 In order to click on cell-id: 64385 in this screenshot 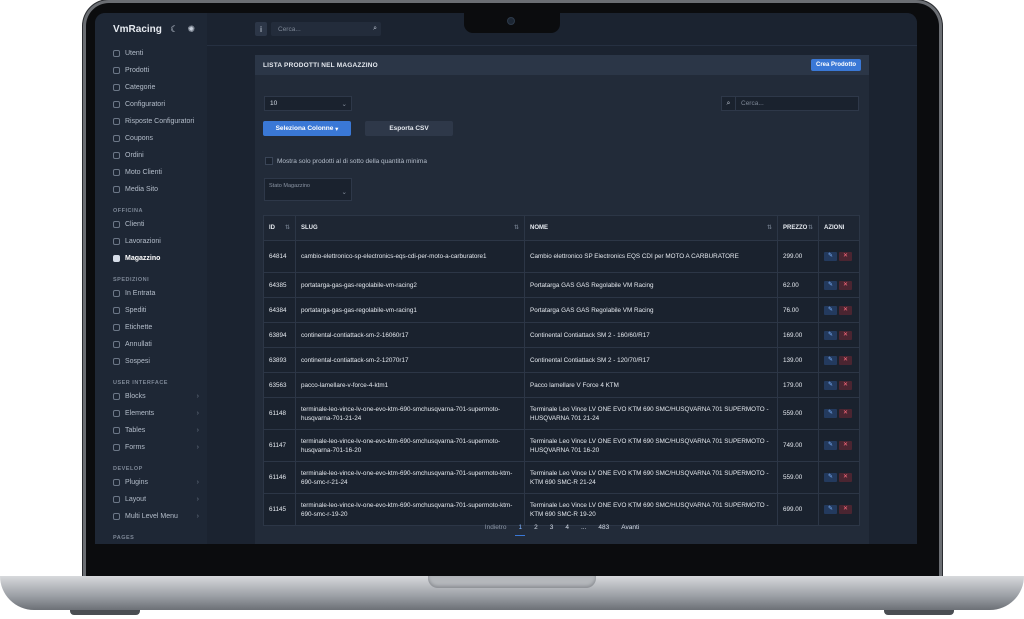, I will do `click(279, 285)`.